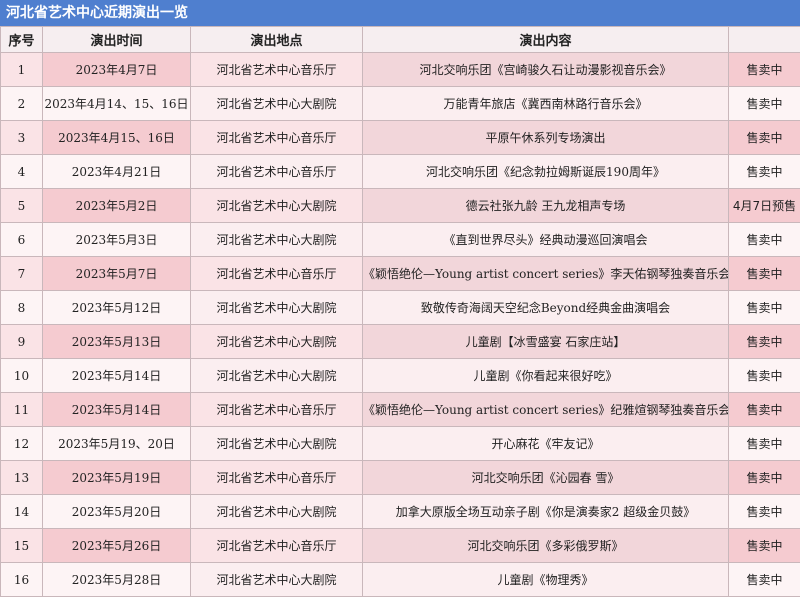 The height and width of the screenshot is (597, 800). Describe the element at coordinates (22, 342) in the screenshot. I see `row-number: 9` at that location.